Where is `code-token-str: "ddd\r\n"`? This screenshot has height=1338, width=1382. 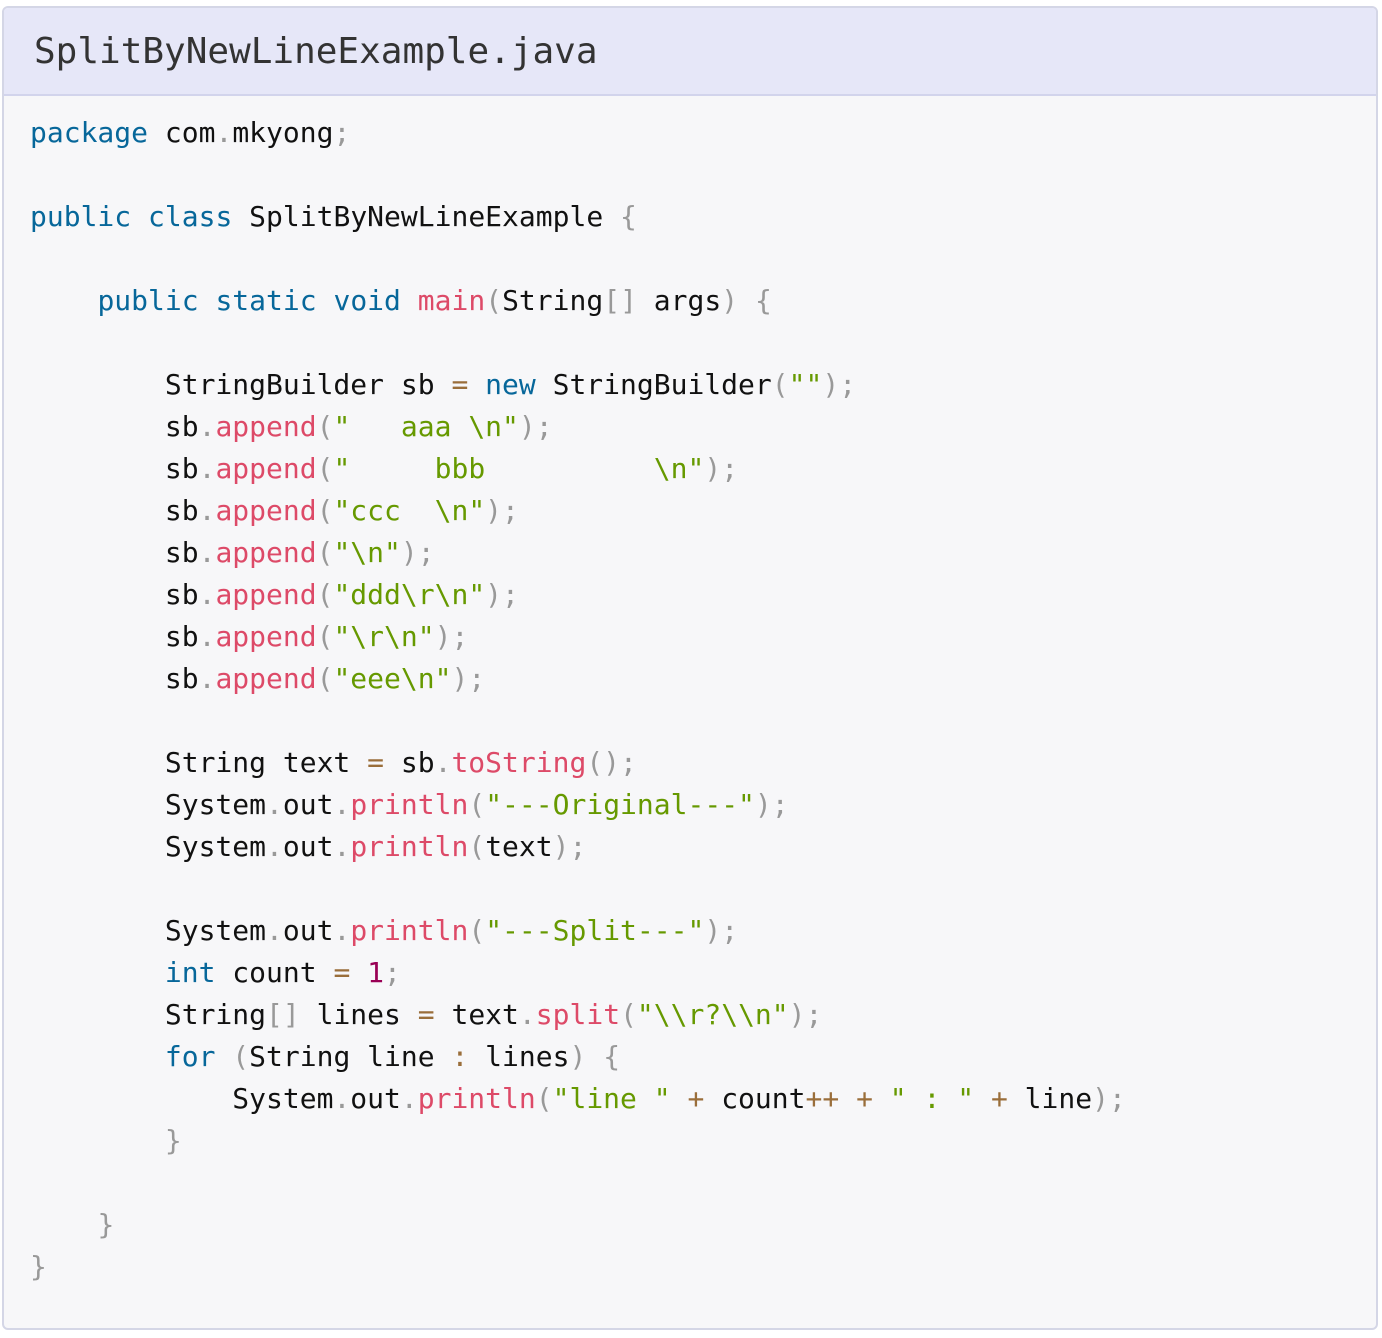
code-token-str: "ddd\r\n" is located at coordinates (409, 594).